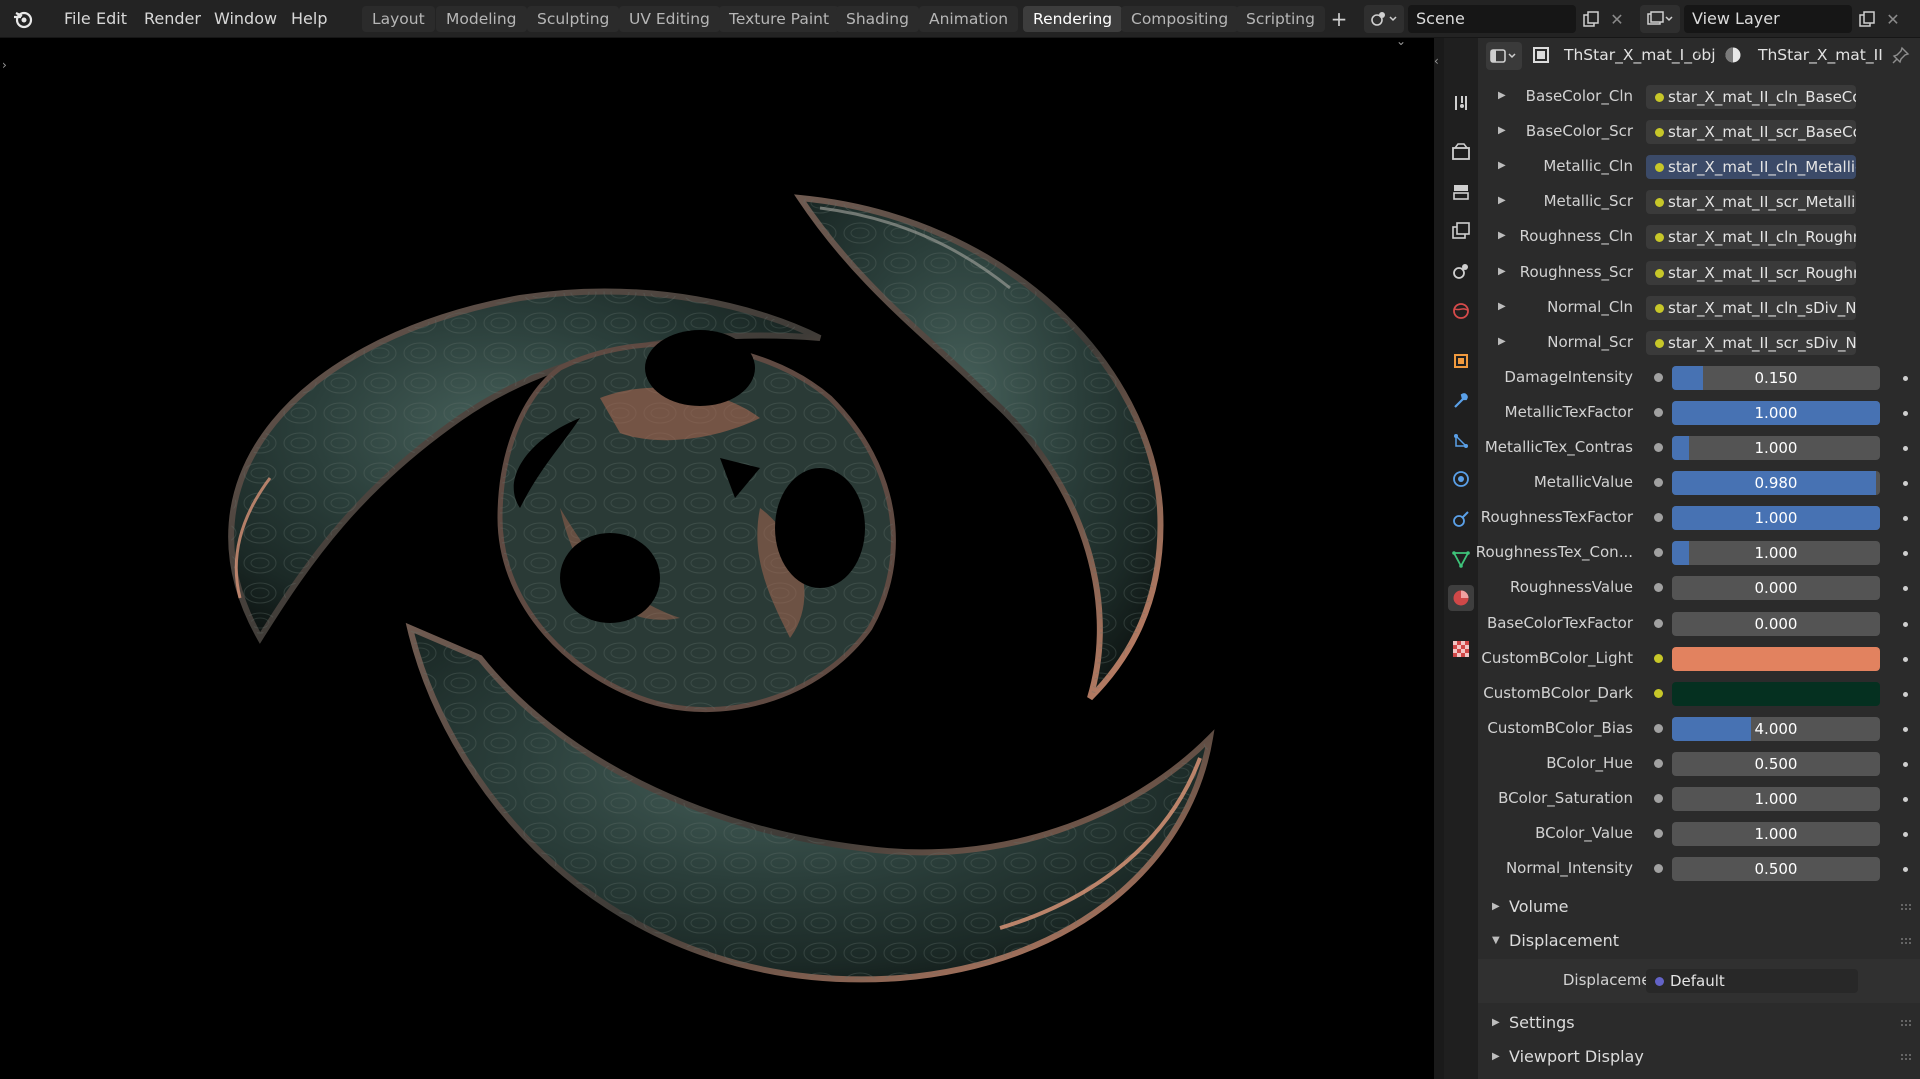 The image size is (1920, 1079). What do you see at coordinates (77, 19) in the screenshot?
I see `menu-file: File` at bounding box center [77, 19].